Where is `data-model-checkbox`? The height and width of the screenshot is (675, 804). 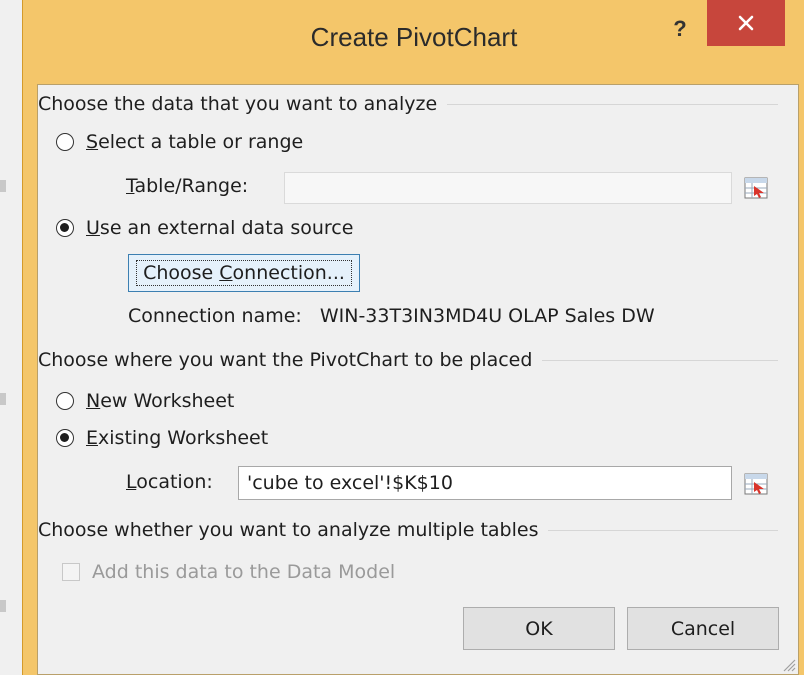 data-model-checkbox is located at coordinates (71, 572).